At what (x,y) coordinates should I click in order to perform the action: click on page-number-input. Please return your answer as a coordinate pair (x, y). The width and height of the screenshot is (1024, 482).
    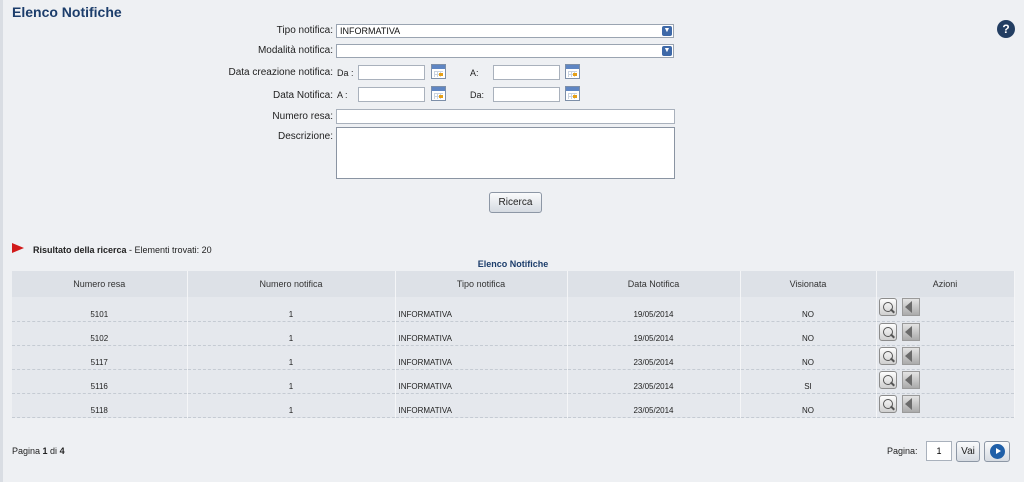
    Looking at the image, I should click on (939, 451).